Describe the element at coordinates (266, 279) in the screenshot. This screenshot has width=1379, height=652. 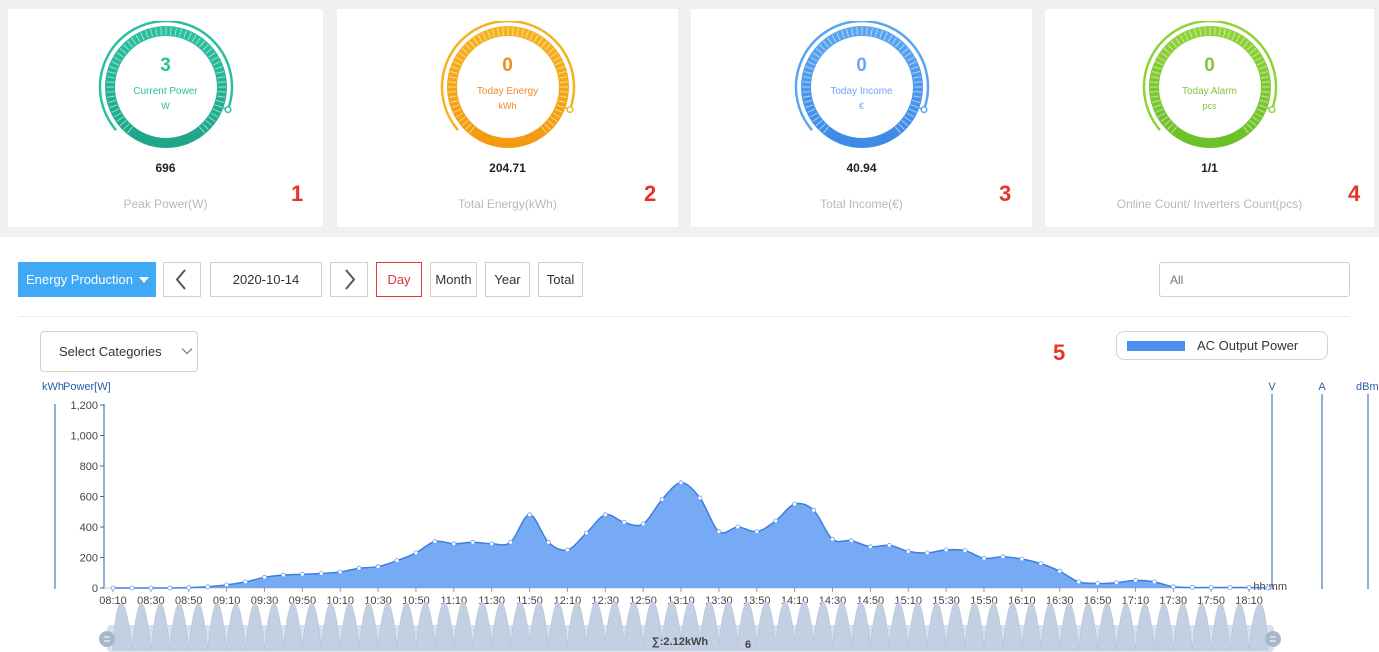
I see `date-field: 2020-10-14` at that location.